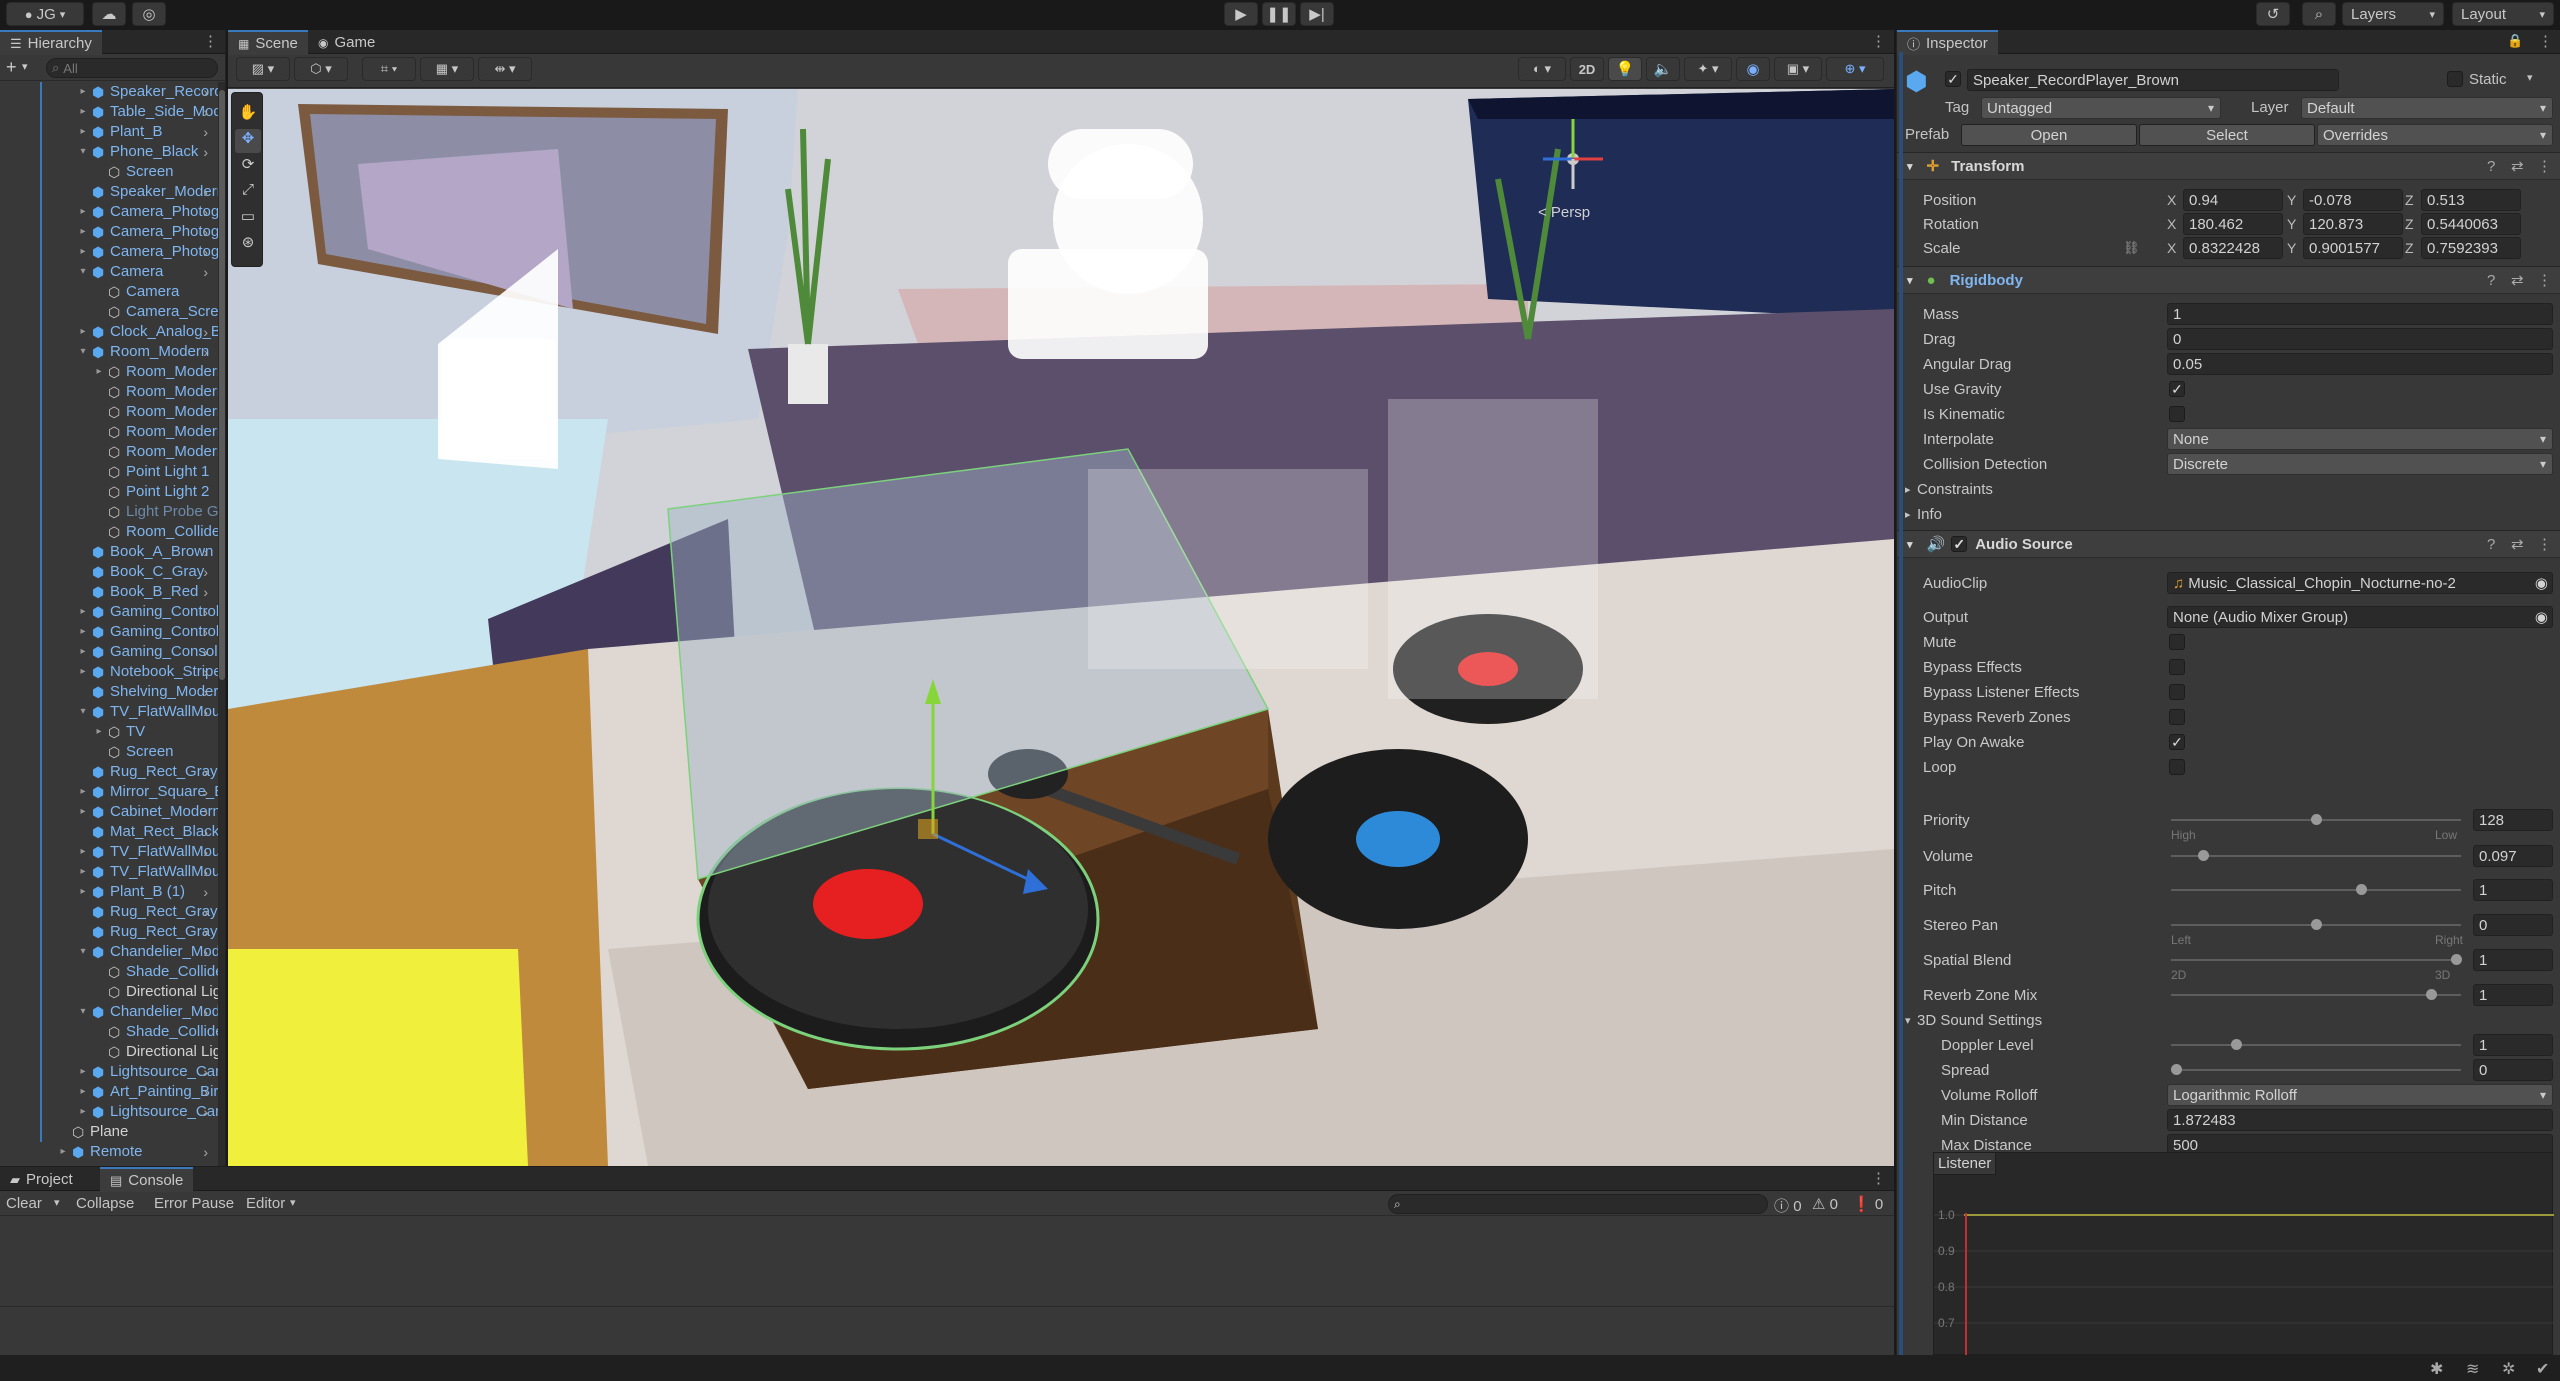 The width and height of the screenshot is (2560, 1381). Describe the element at coordinates (149, 14) in the screenshot. I see `collab-button: ◎` at that location.